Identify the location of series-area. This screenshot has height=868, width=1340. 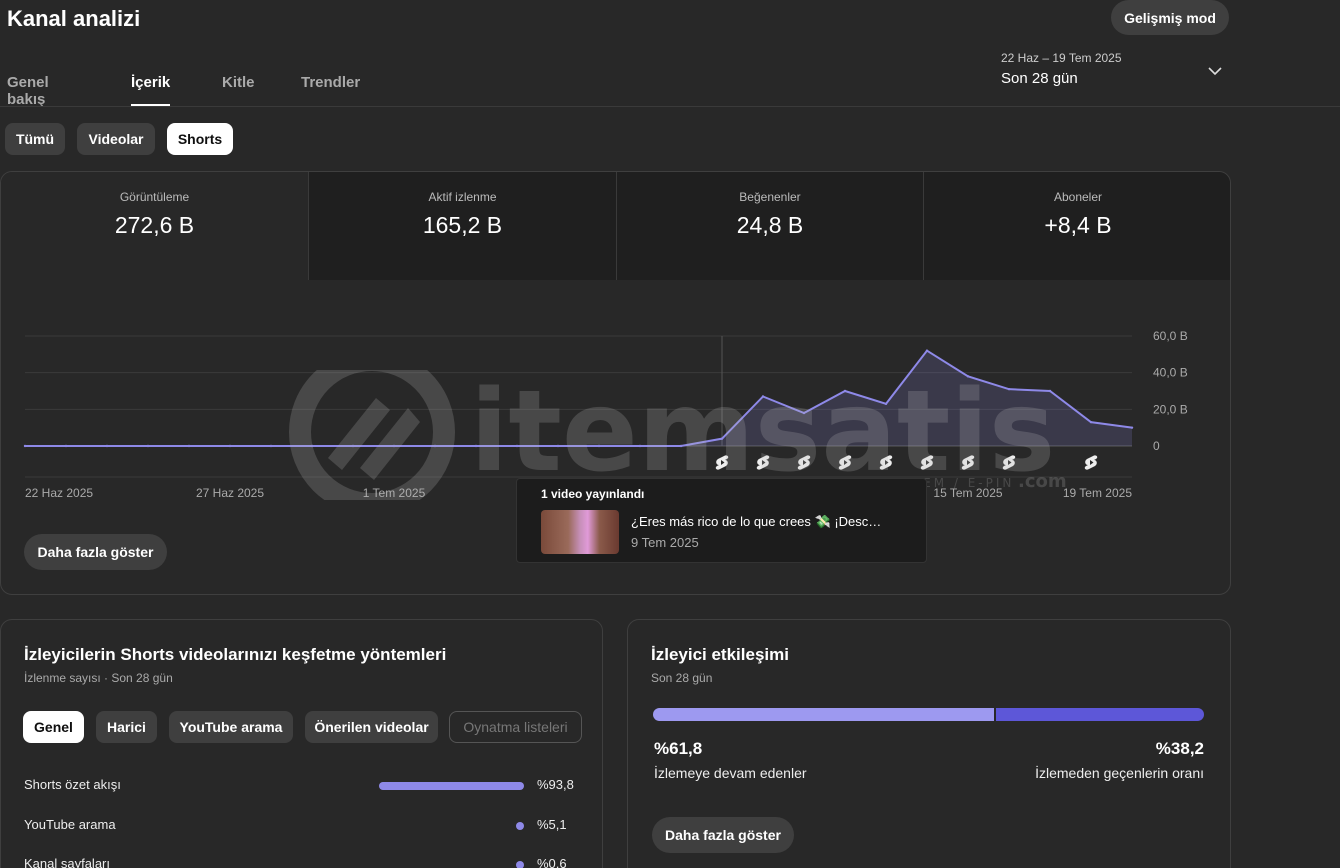
(578, 398).